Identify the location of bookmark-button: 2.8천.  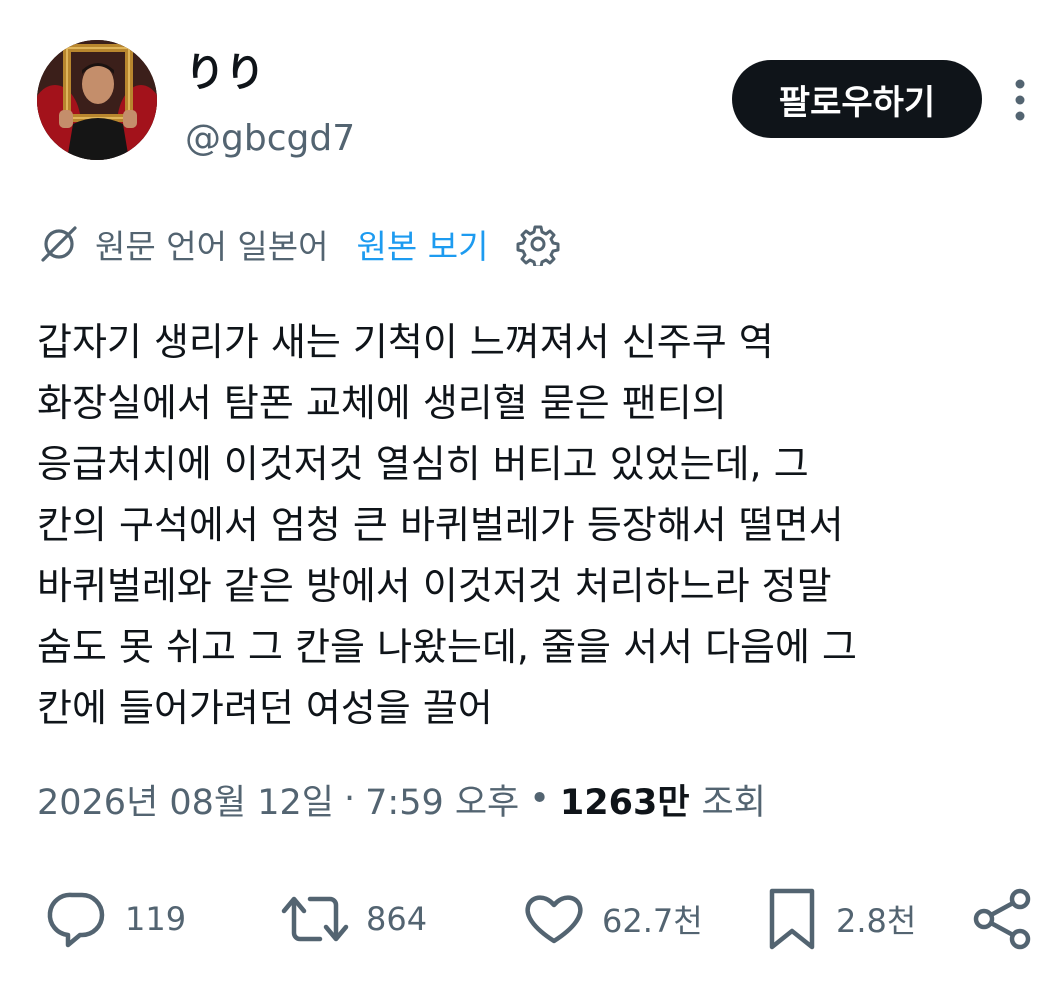
(840, 919).